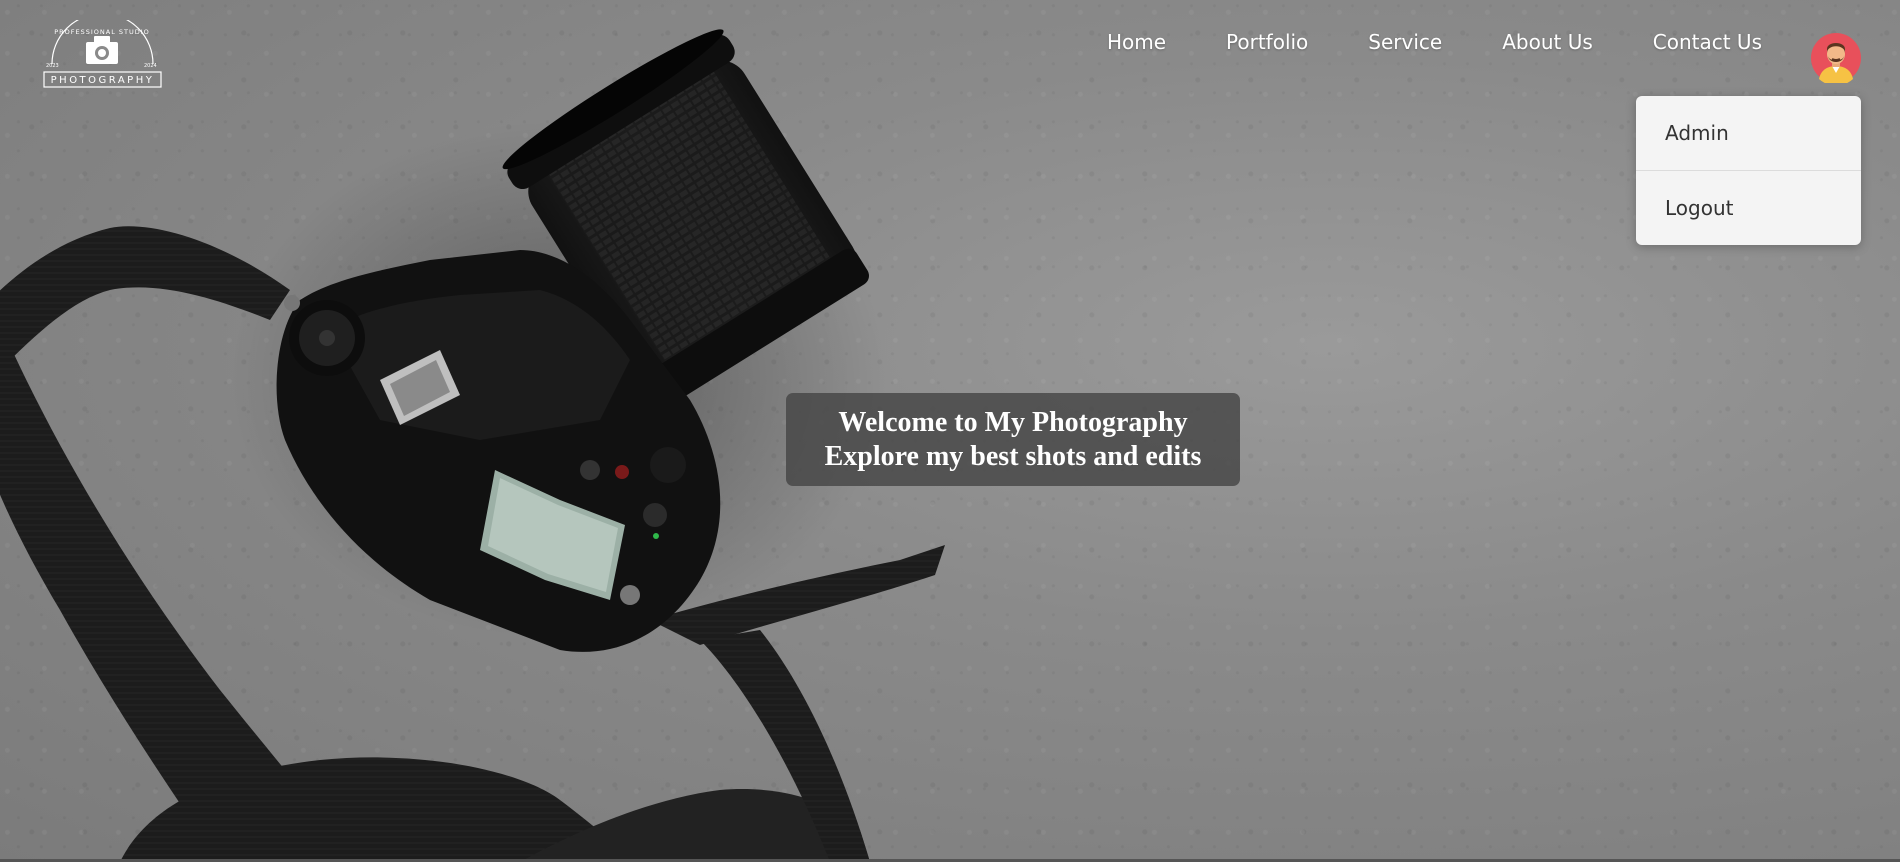 The image size is (1900, 862). Describe the element at coordinates (1136, 42) in the screenshot. I see `nav-home-link: Home` at that location.